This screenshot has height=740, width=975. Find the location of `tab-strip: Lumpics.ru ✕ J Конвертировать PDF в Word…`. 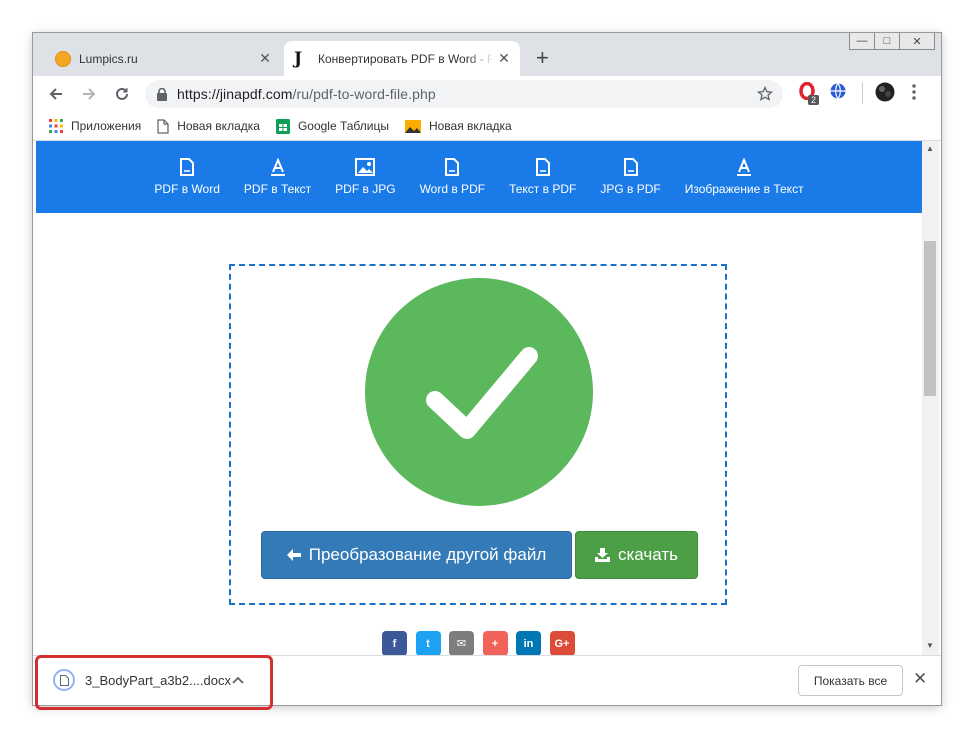

tab-strip: Lumpics.ru ✕ J Конвертировать PDF в Word… is located at coordinates (487, 54).